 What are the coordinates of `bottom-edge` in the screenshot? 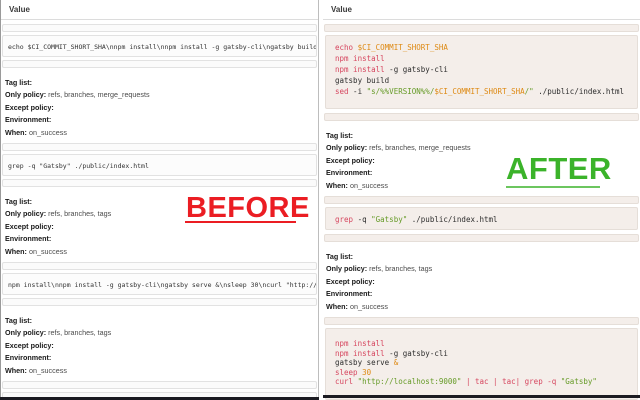 It's located at (481, 396).